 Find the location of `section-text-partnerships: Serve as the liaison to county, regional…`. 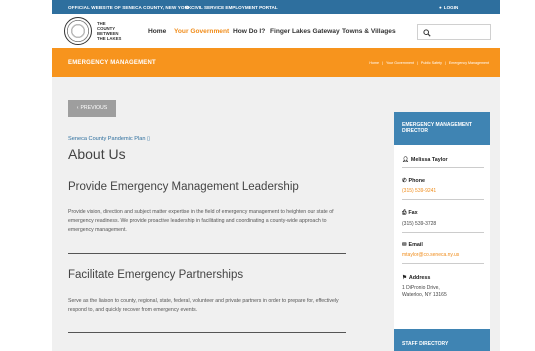

section-text-partnerships: Serve as the liaison to county, regional… is located at coordinates (203, 305).